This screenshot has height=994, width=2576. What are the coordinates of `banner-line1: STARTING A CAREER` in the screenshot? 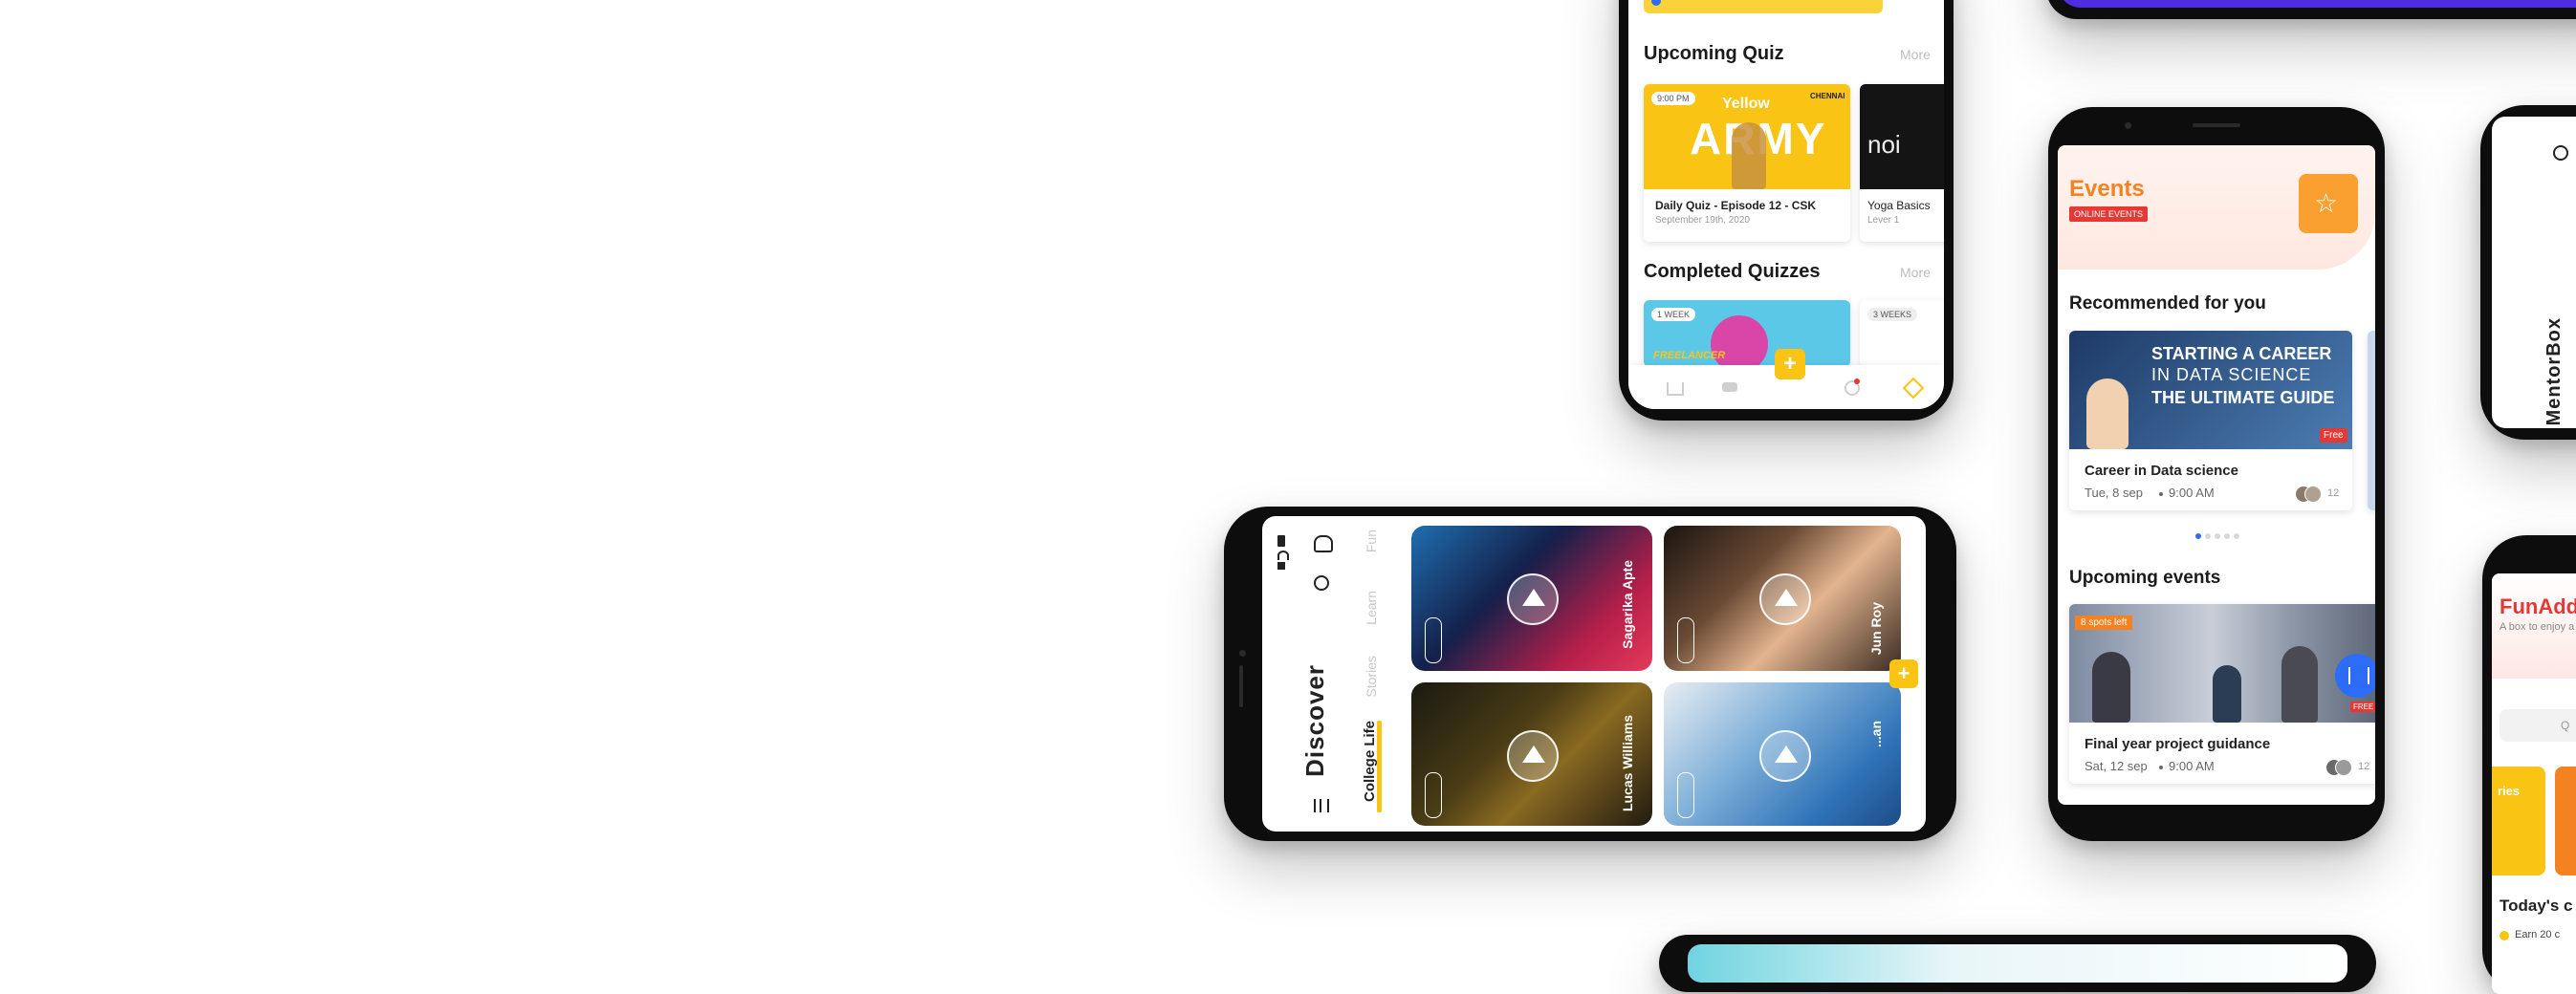 It's located at (2241, 353).